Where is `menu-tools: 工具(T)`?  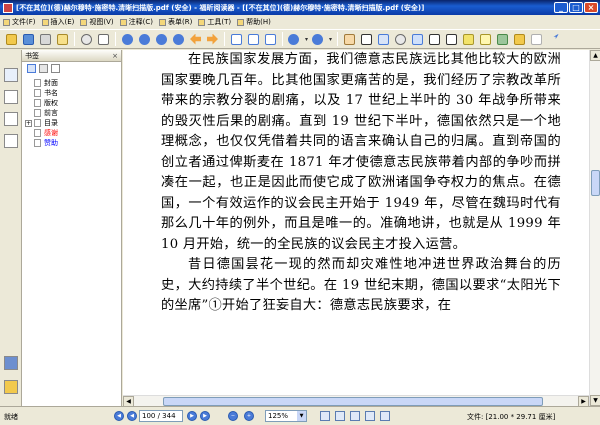 menu-tools: 工具(T) is located at coordinates (214, 22).